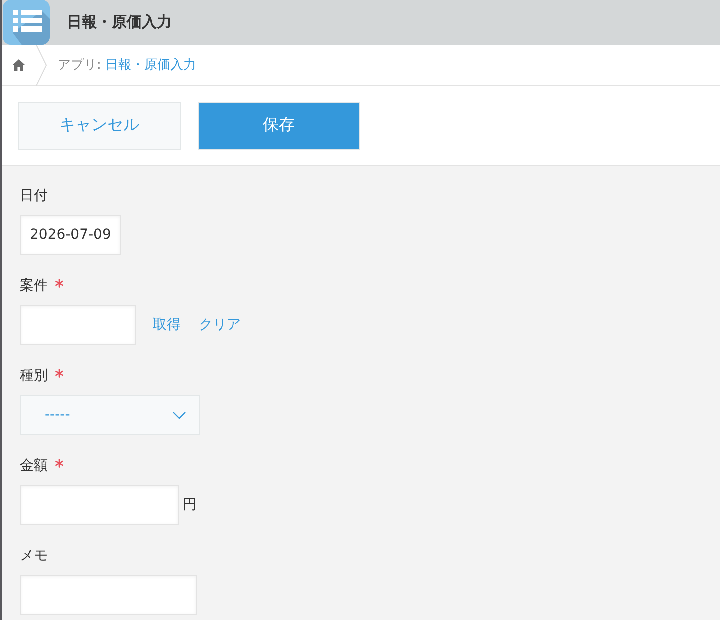 Image resolution: width=720 pixels, height=620 pixels. Describe the element at coordinates (34, 556) in the screenshot. I see `field-label: メモ` at that location.